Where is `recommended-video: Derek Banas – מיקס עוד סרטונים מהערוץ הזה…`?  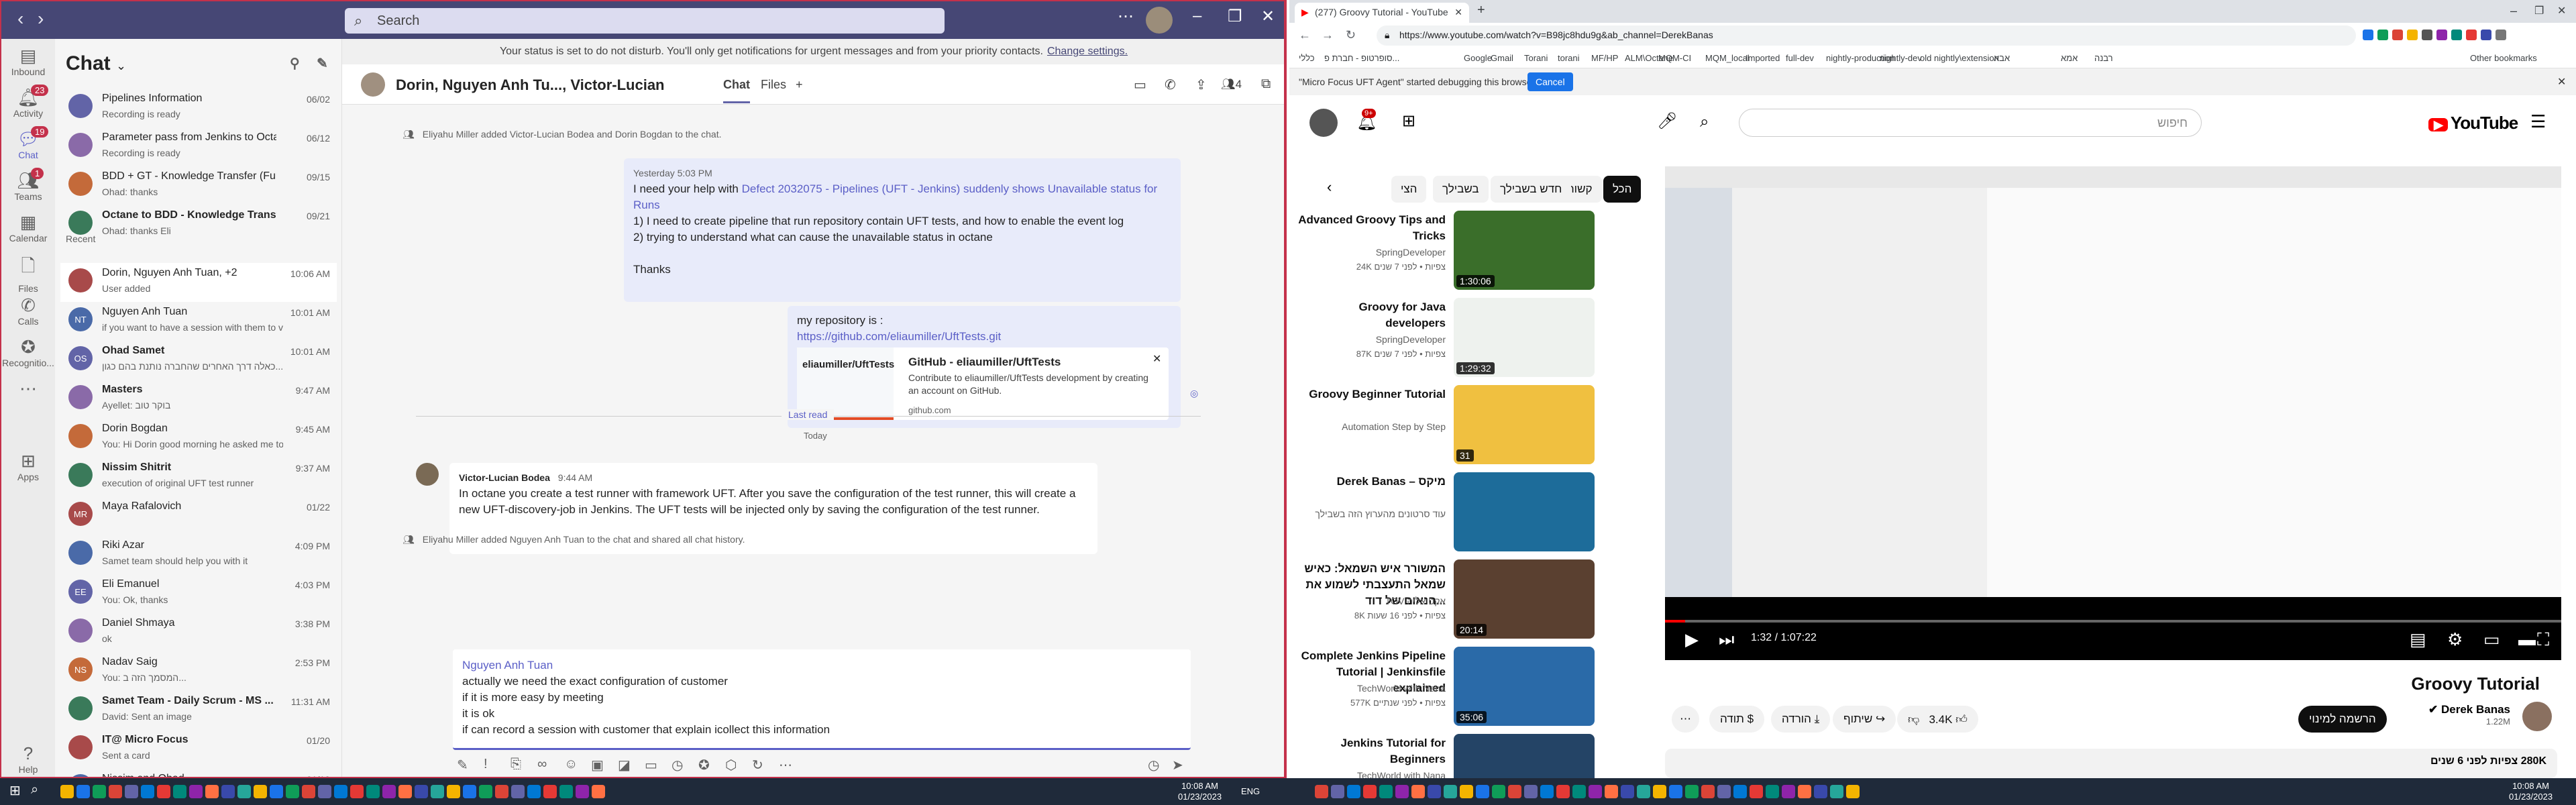 recommended-video: Derek Banas – מיקס עוד סרטונים מהערוץ הזה… is located at coordinates (1455, 512).